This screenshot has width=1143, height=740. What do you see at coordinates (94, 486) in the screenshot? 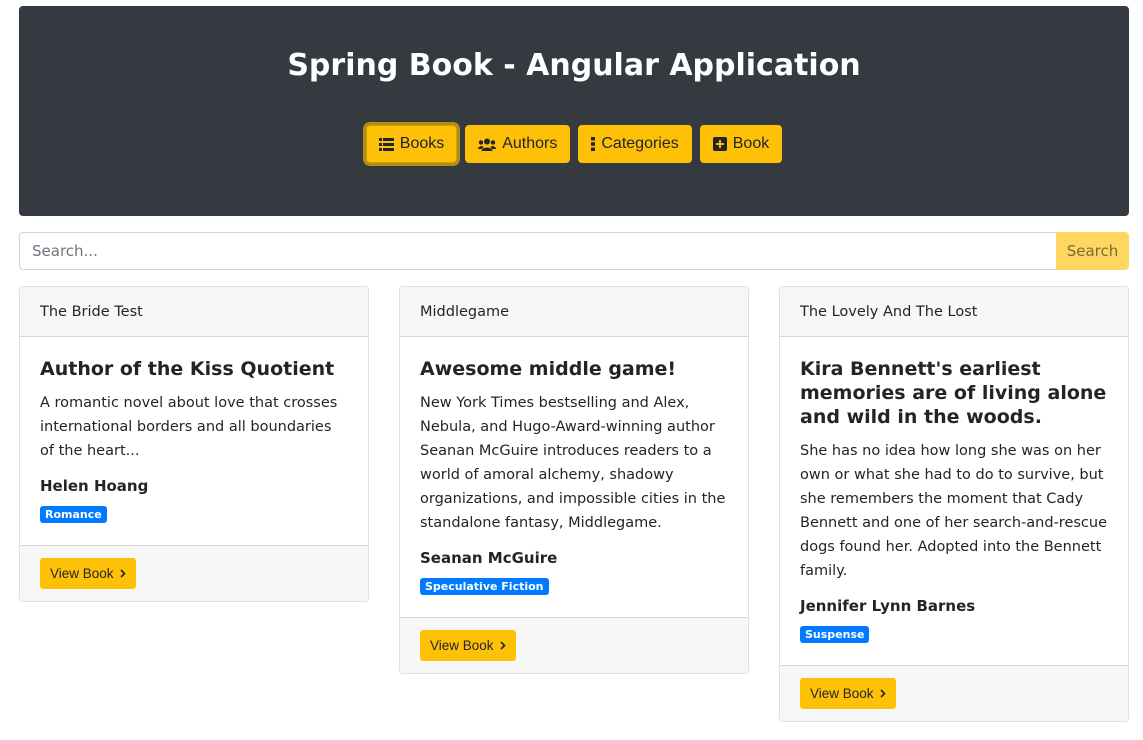
I see `book-card-author: Helen Hoang` at bounding box center [94, 486].